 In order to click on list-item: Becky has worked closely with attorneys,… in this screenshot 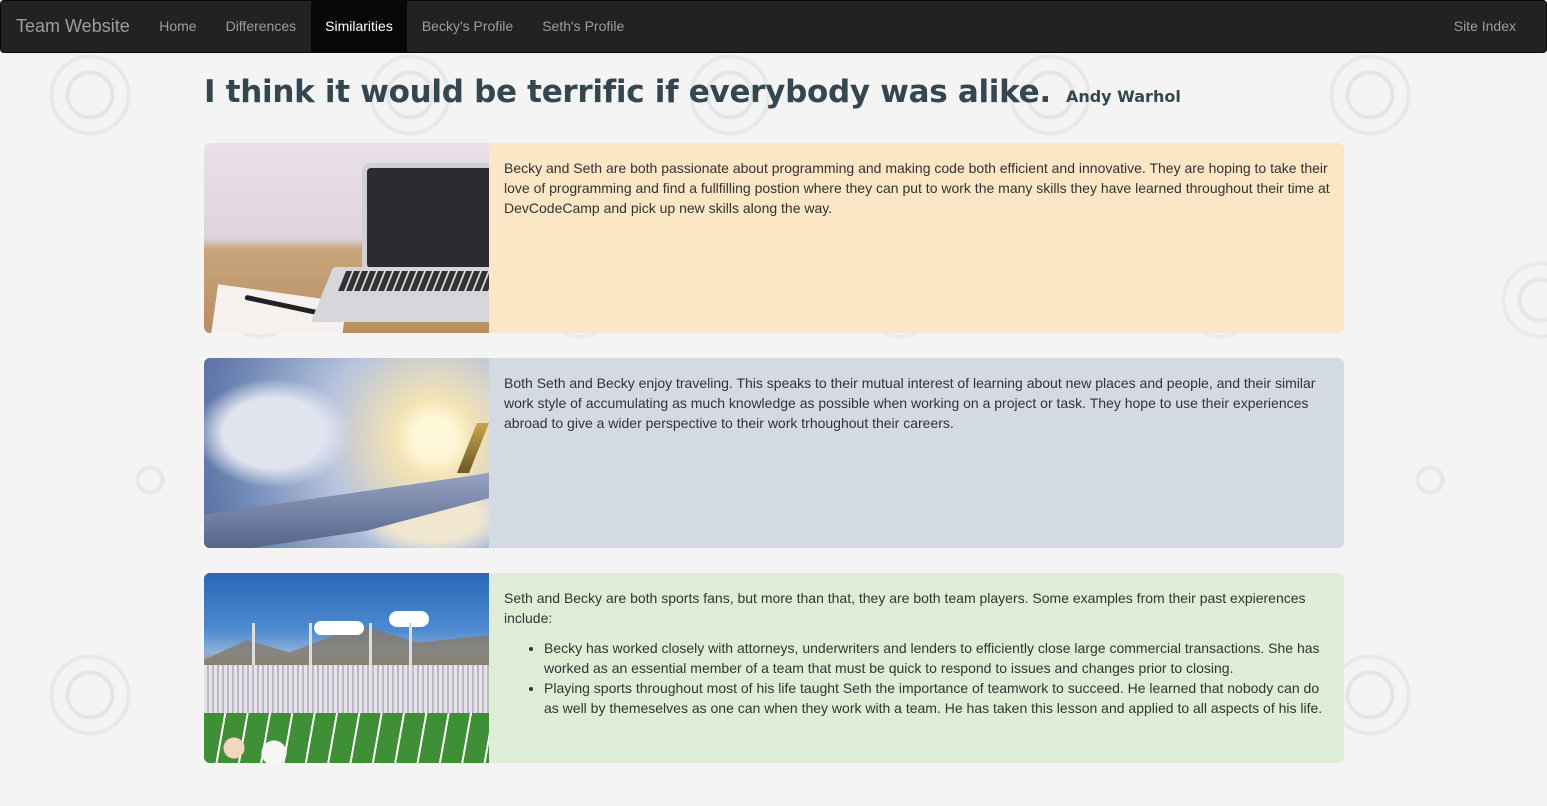, I will do `click(937, 658)`.